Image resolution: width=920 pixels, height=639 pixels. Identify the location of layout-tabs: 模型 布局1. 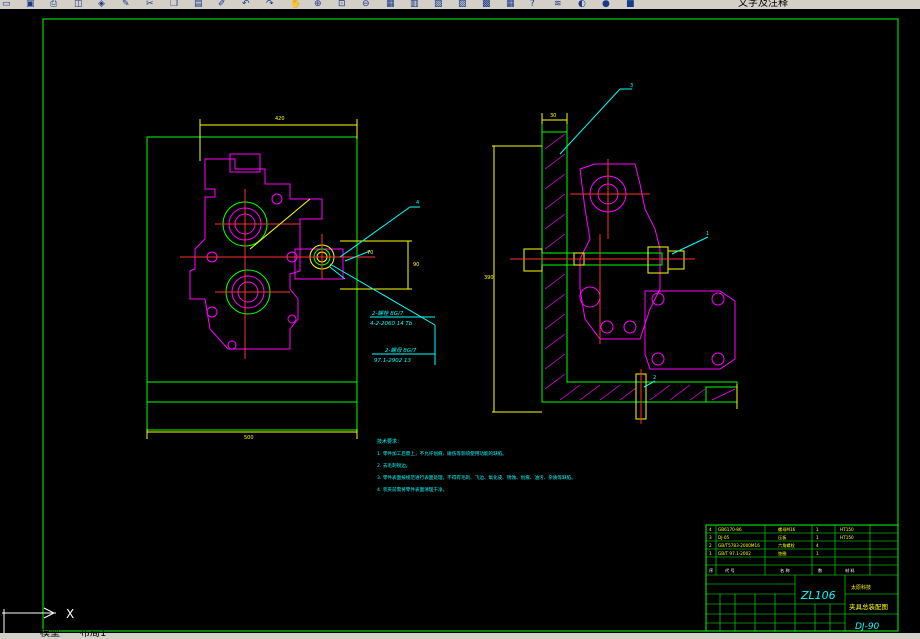
(460, 634).